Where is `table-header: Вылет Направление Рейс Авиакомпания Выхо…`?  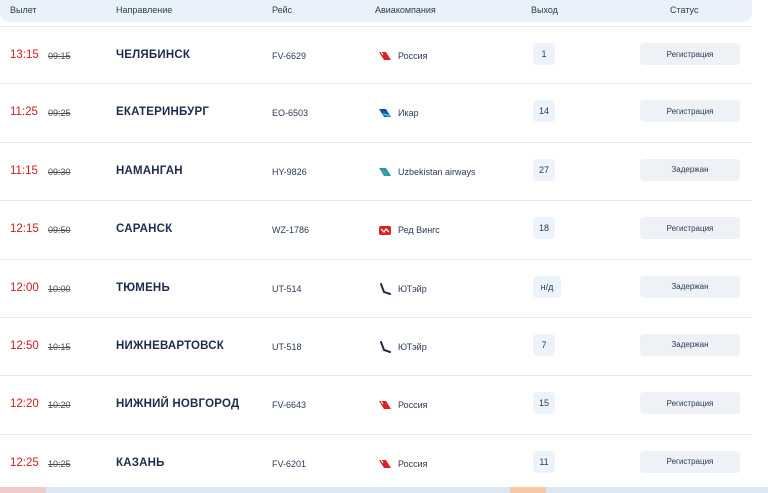
table-header: Вылет Направление Рейс Авиакомпания Выхо… is located at coordinates (376, 11).